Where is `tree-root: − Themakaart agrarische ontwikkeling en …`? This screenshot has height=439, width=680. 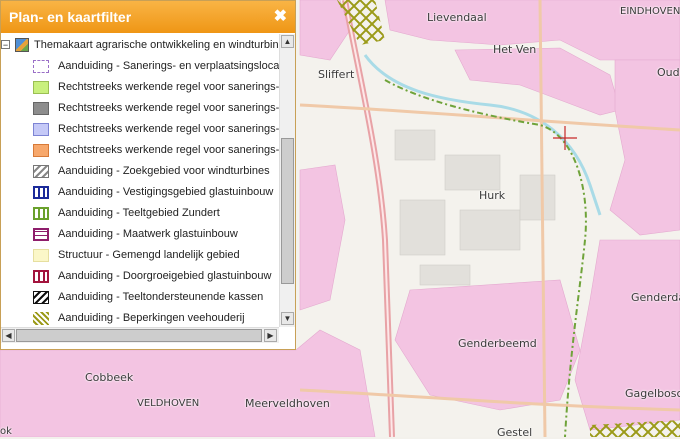
tree-root: − Themakaart agrarische ontwikkeling en … is located at coordinates (140, 46).